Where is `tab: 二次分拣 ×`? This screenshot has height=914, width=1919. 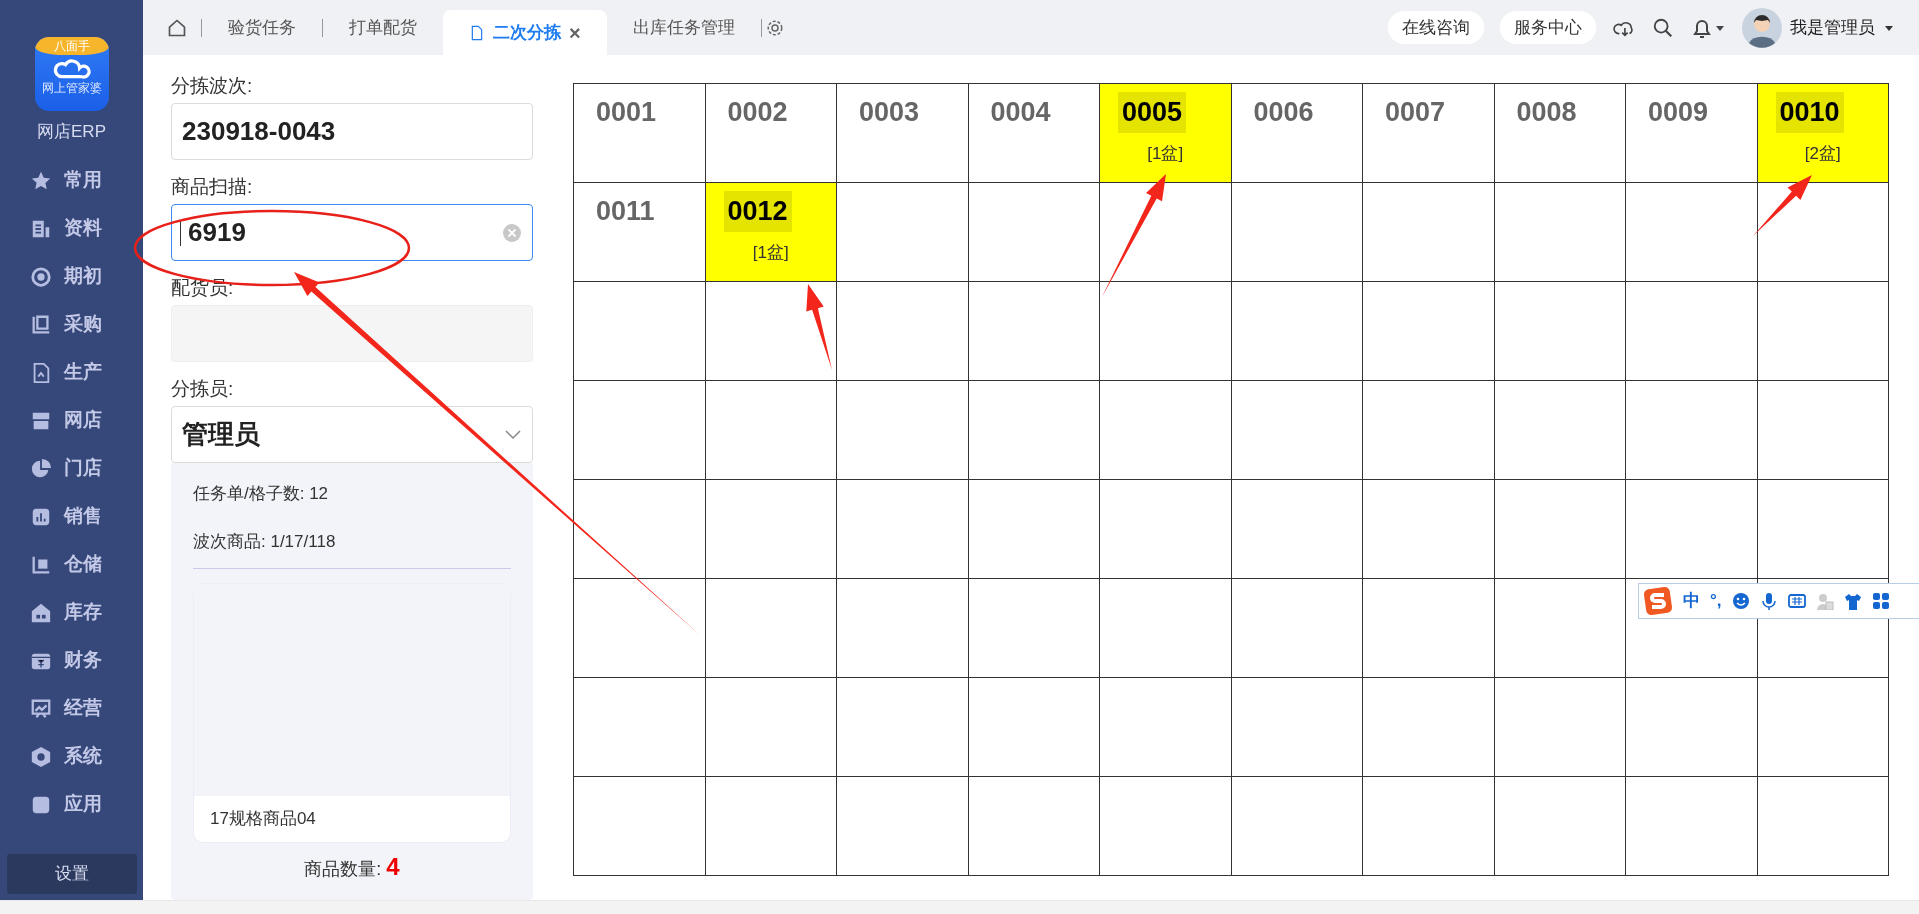 tab: 二次分拣 × is located at coordinates (525, 32).